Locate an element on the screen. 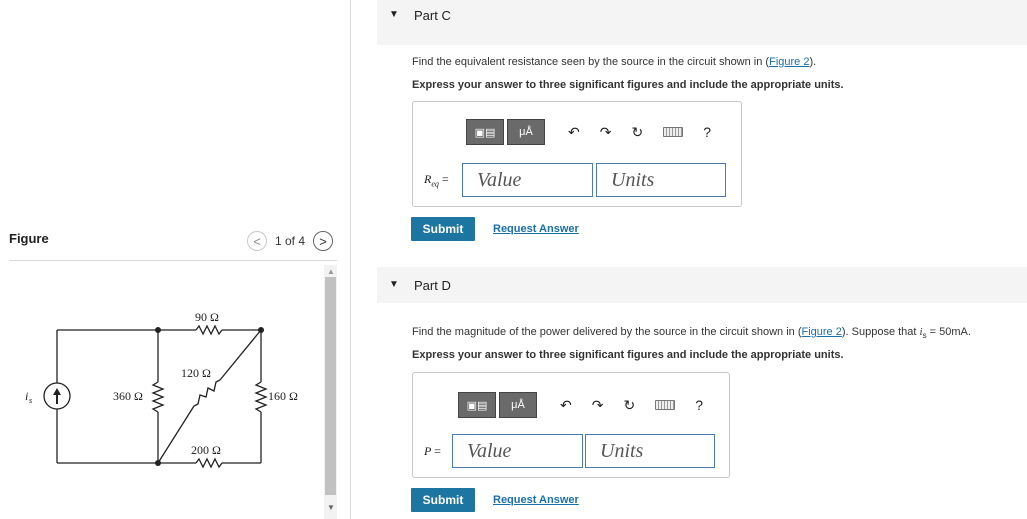 The image size is (1027, 519). part-d-header is located at coordinates (702, 285).